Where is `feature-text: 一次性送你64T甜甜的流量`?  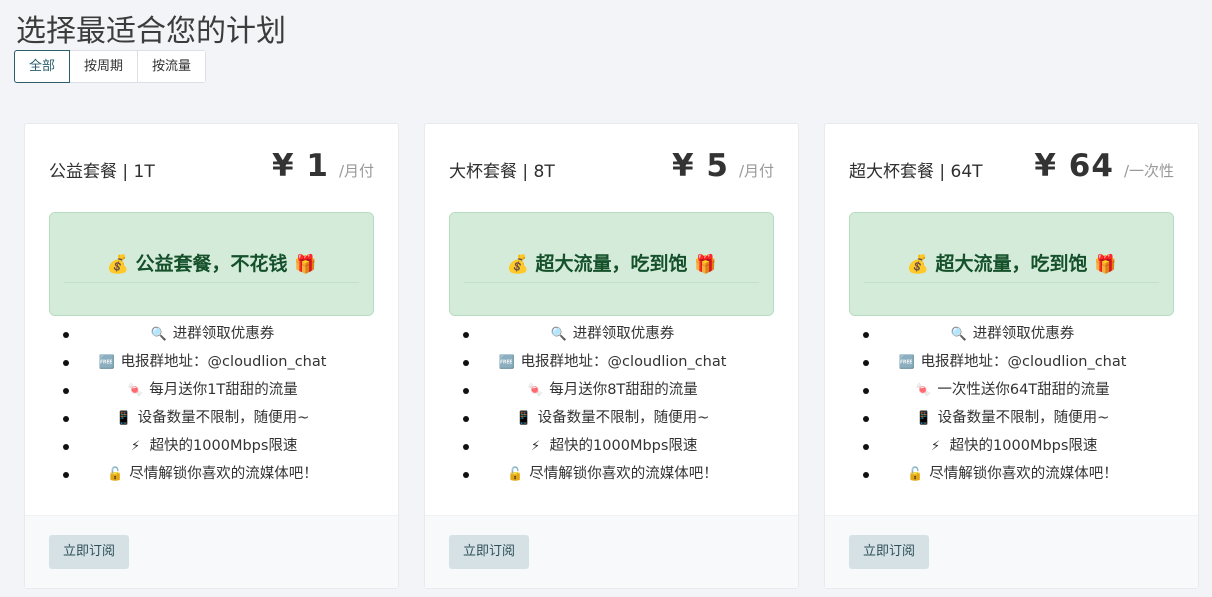
feature-text: 一次性送你64T甜甜的流量 is located at coordinates (1023, 390).